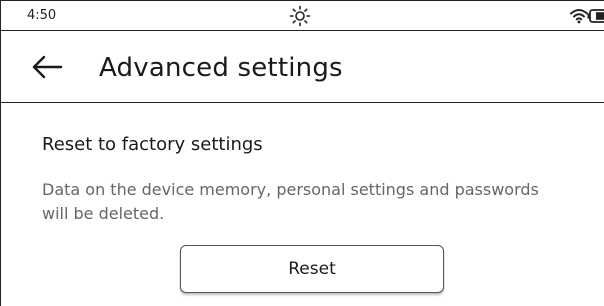 This screenshot has height=306, width=604. Describe the element at coordinates (595, 16) in the screenshot. I see `battery-icon` at that location.